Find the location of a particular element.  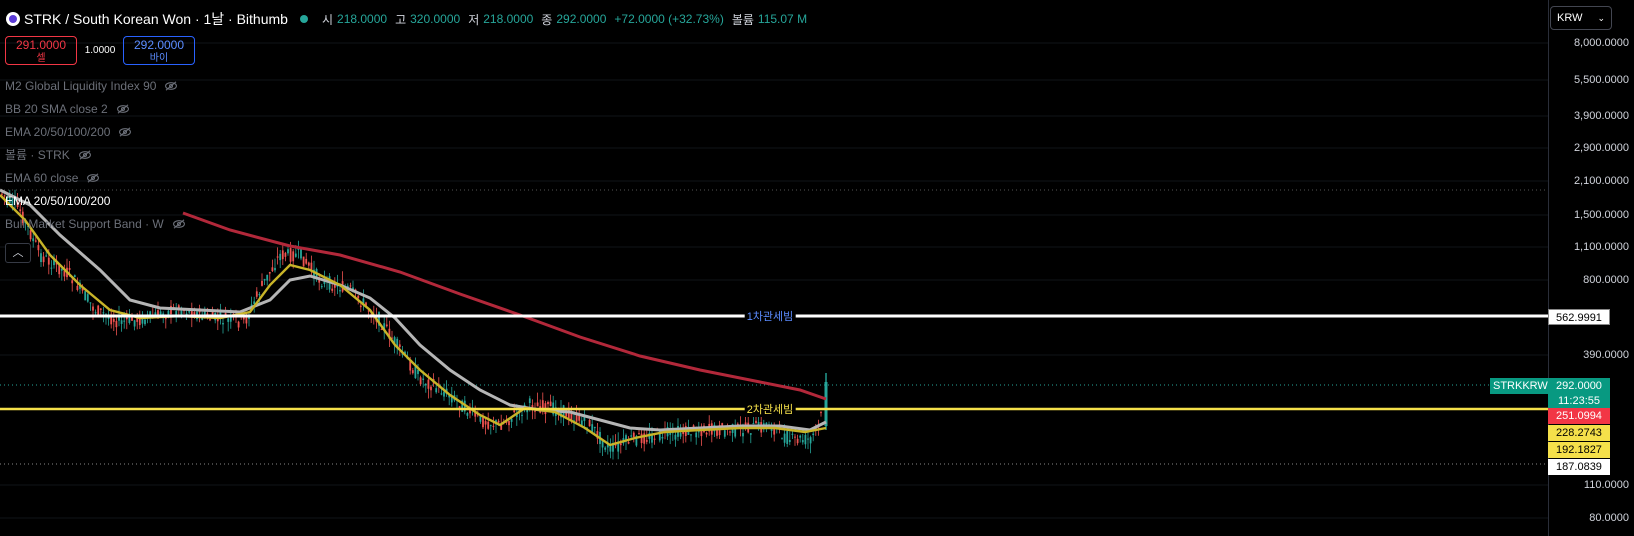

sell-button: 291.0000 셀 is located at coordinates (41, 50).